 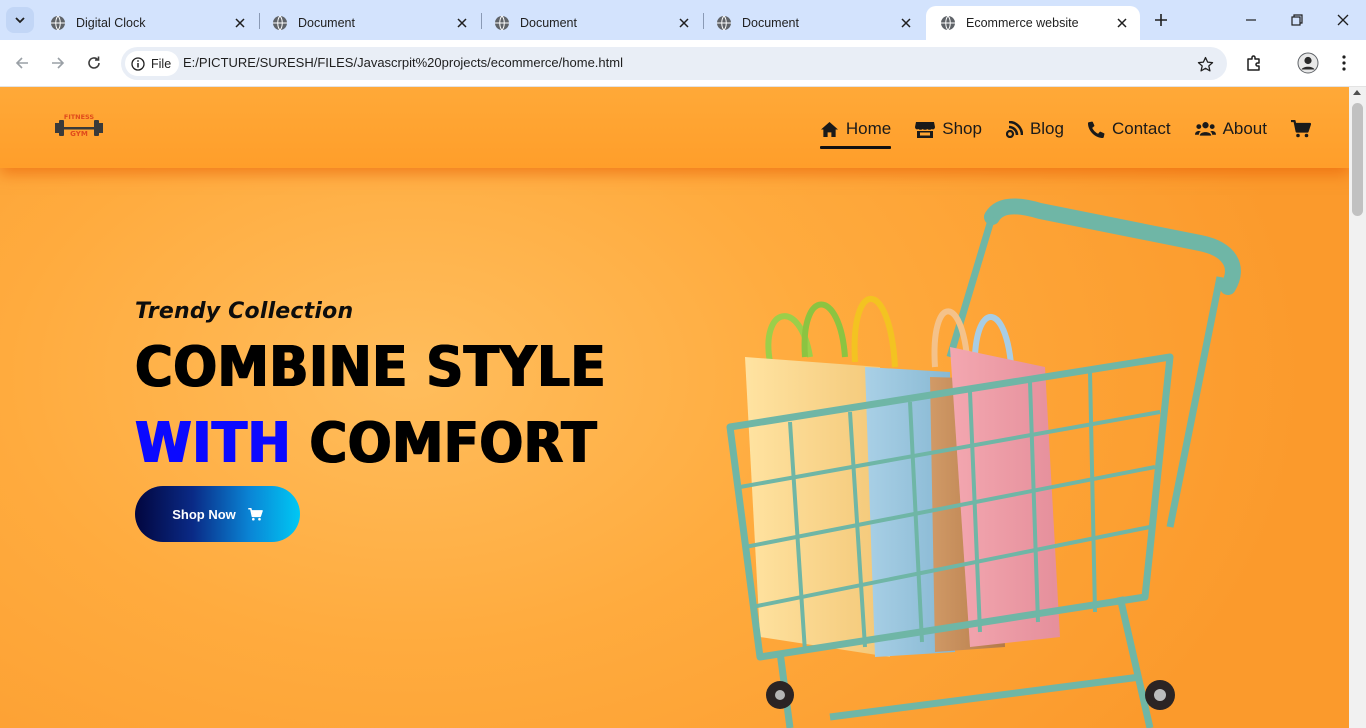 I want to click on browser-tab-digital-clock: Digital Clock, so click(x=147, y=23).